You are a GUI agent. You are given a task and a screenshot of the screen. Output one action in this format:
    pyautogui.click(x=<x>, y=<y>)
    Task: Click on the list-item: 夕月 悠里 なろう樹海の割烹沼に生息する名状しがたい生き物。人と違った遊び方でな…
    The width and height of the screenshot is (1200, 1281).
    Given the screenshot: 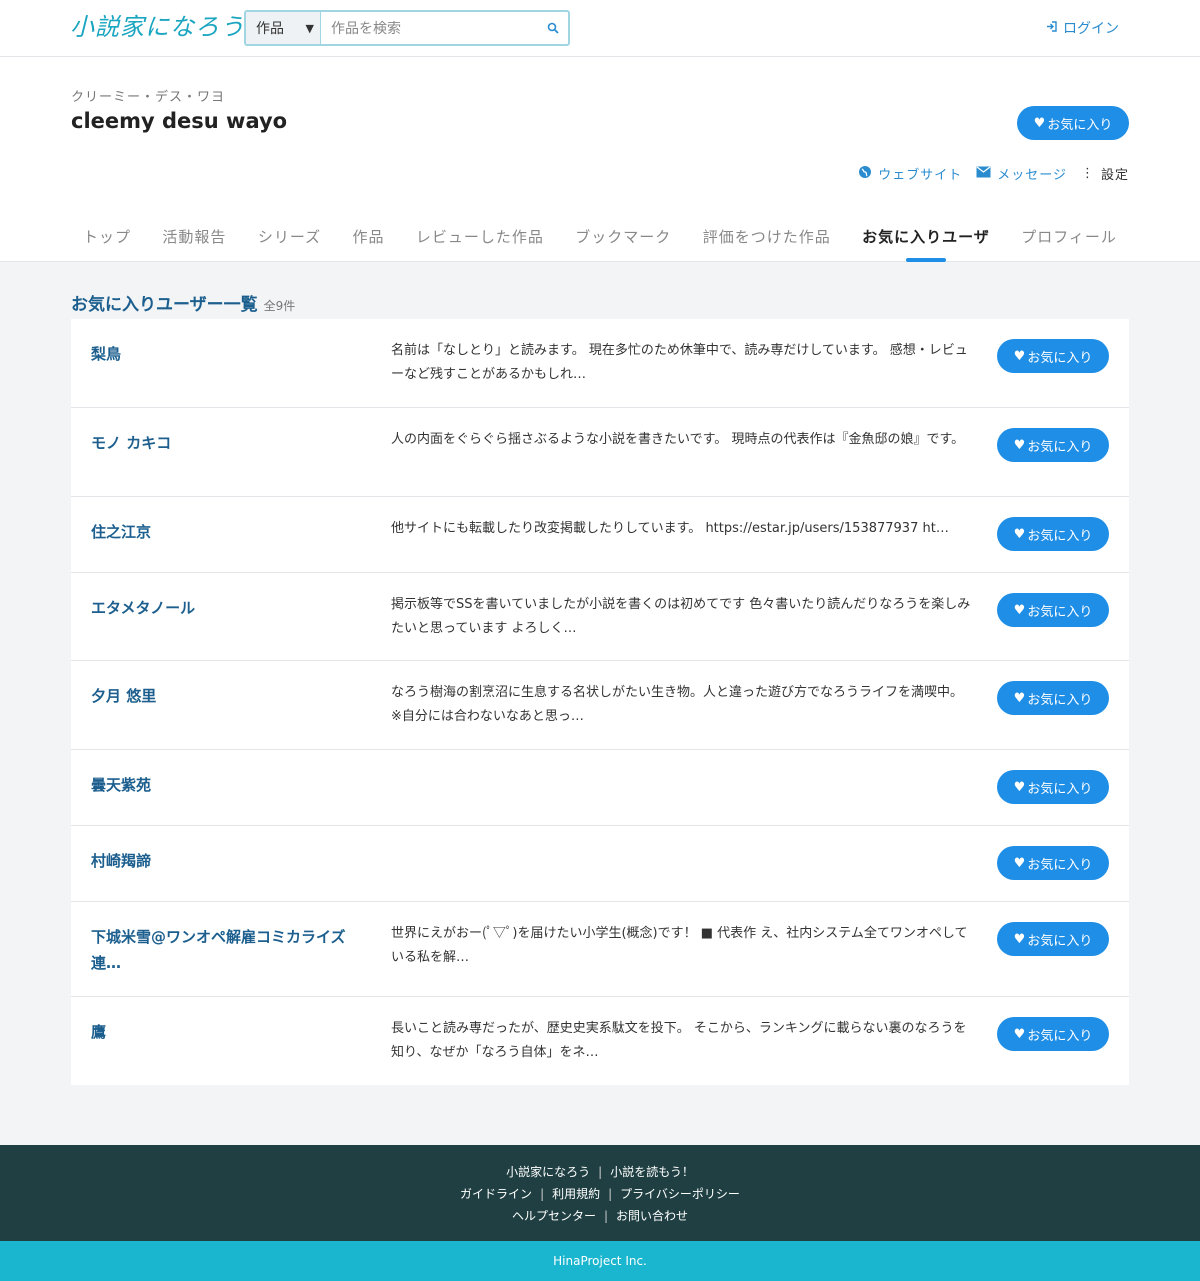 What is the action you would take?
    pyautogui.click(x=600, y=705)
    